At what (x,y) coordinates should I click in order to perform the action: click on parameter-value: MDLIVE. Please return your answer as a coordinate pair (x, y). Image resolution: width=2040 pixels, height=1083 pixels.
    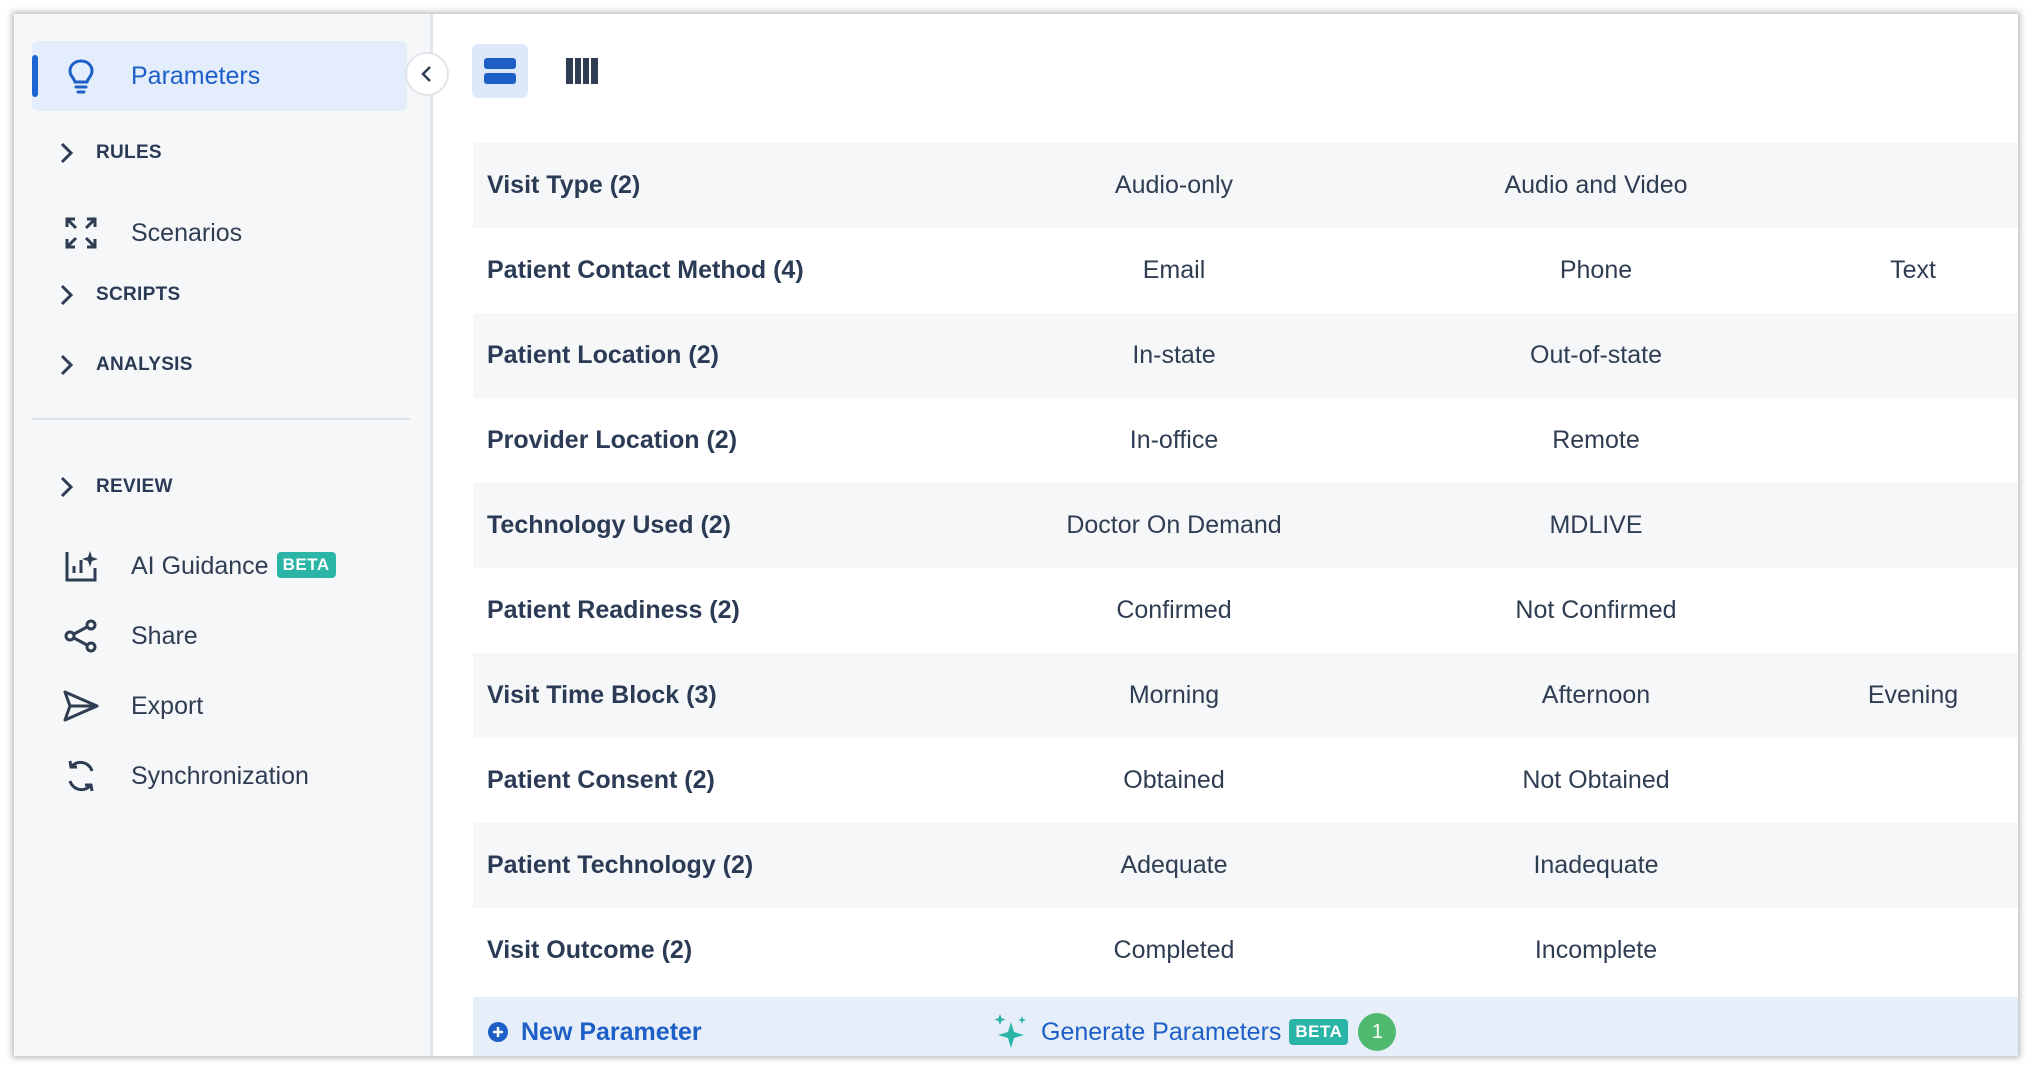
    Looking at the image, I should click on (1596, 525).